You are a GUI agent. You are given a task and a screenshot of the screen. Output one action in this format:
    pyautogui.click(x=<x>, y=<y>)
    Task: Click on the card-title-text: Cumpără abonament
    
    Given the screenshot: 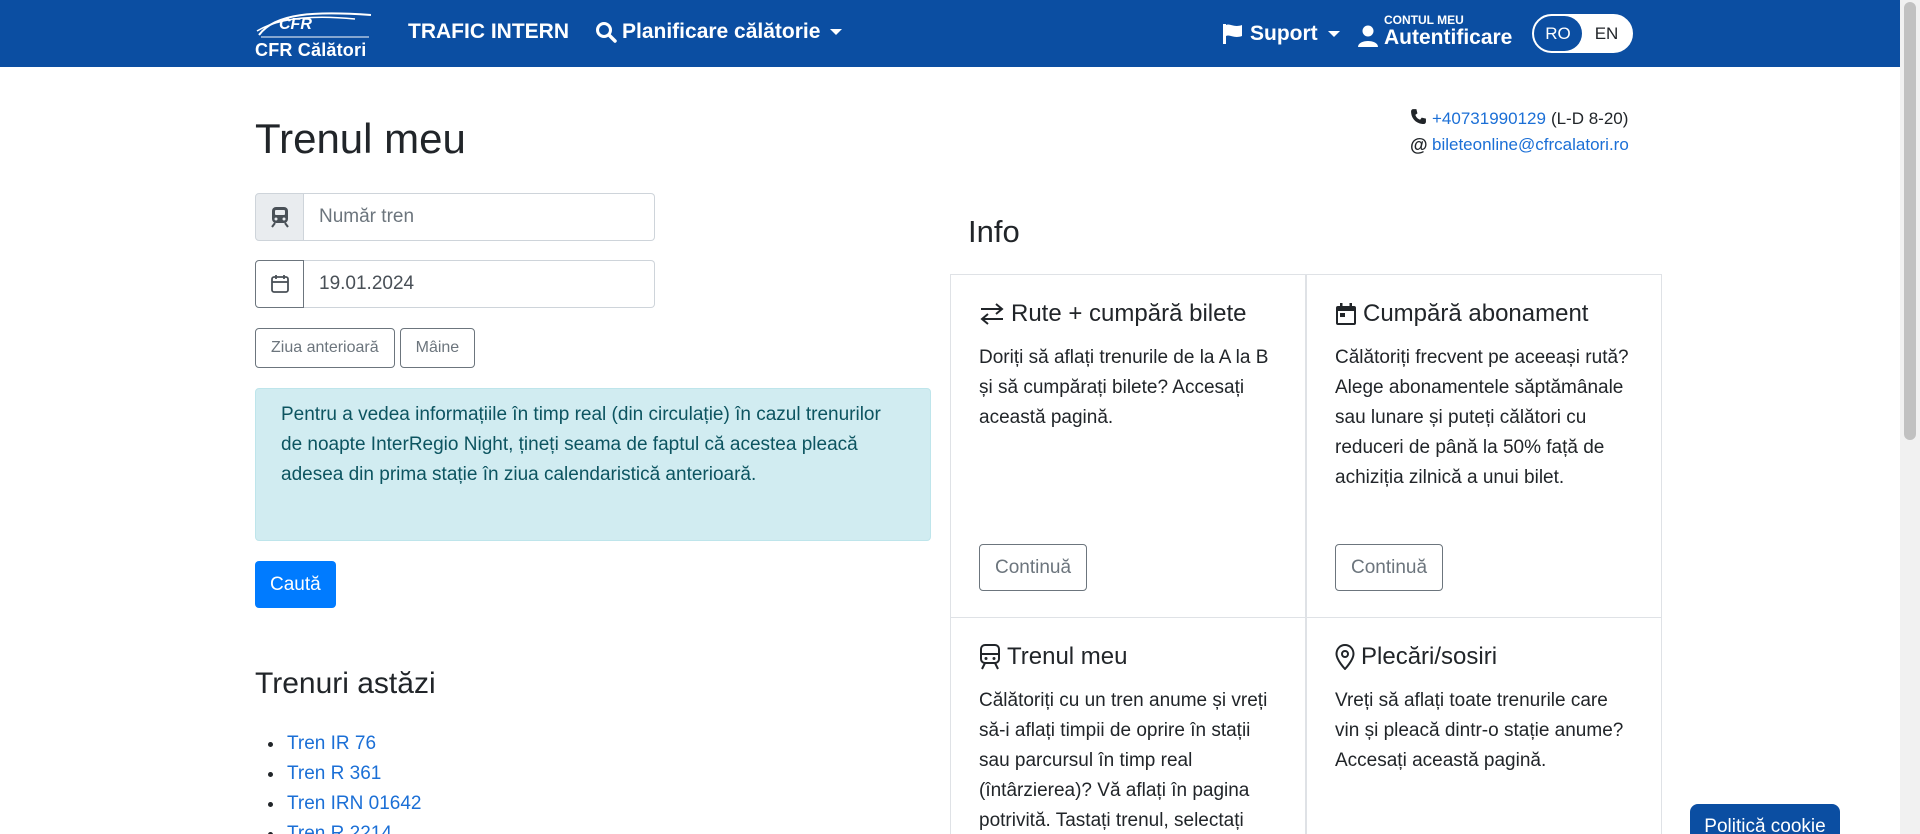 What is the action you would take?
    pyautogui.click(x=1476, y=313)
    